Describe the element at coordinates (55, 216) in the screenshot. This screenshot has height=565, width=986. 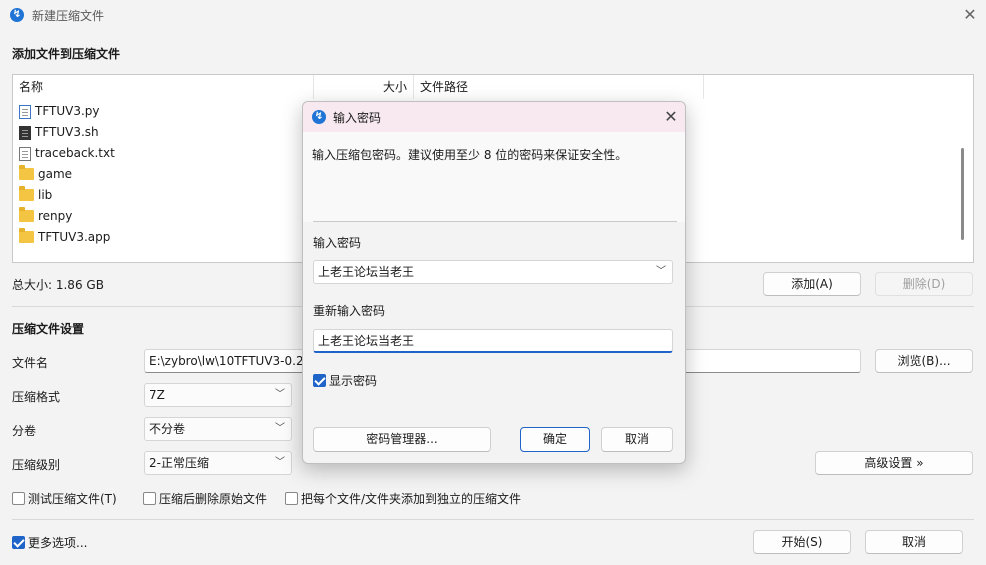
I see `file-name: renpy` at that location.